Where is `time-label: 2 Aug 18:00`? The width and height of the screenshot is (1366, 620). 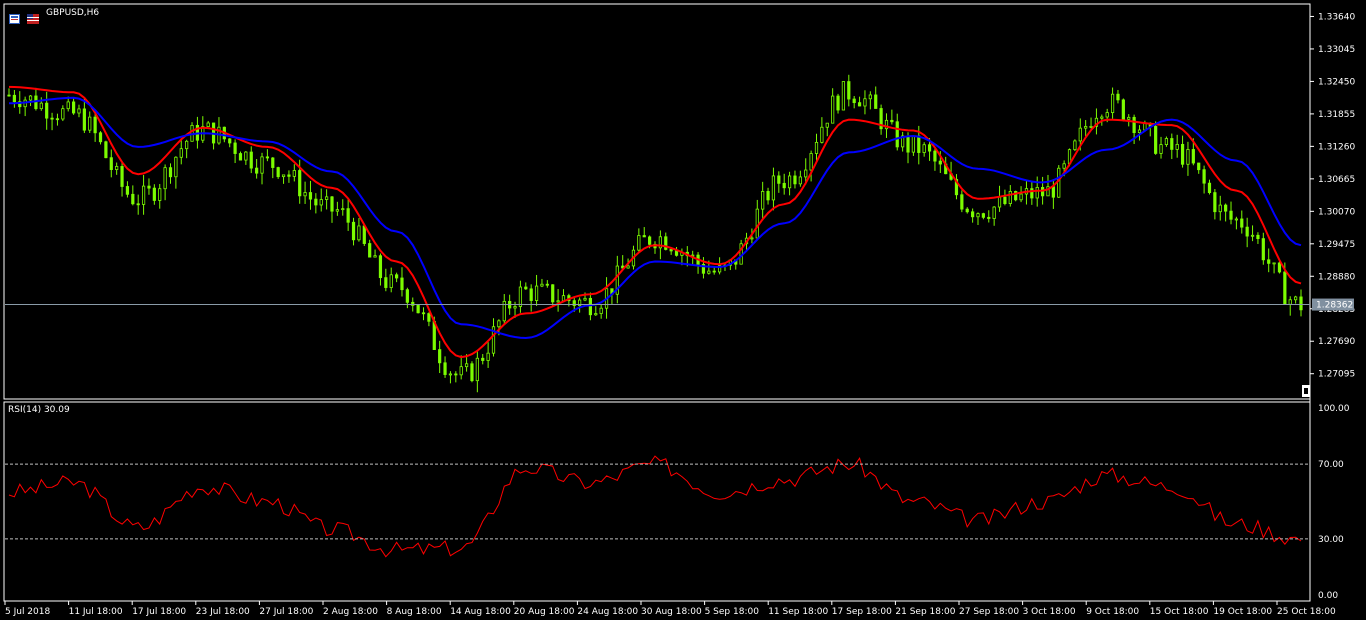 time-label: 2 Aug 18:00 is located at coordinates (350, 612).